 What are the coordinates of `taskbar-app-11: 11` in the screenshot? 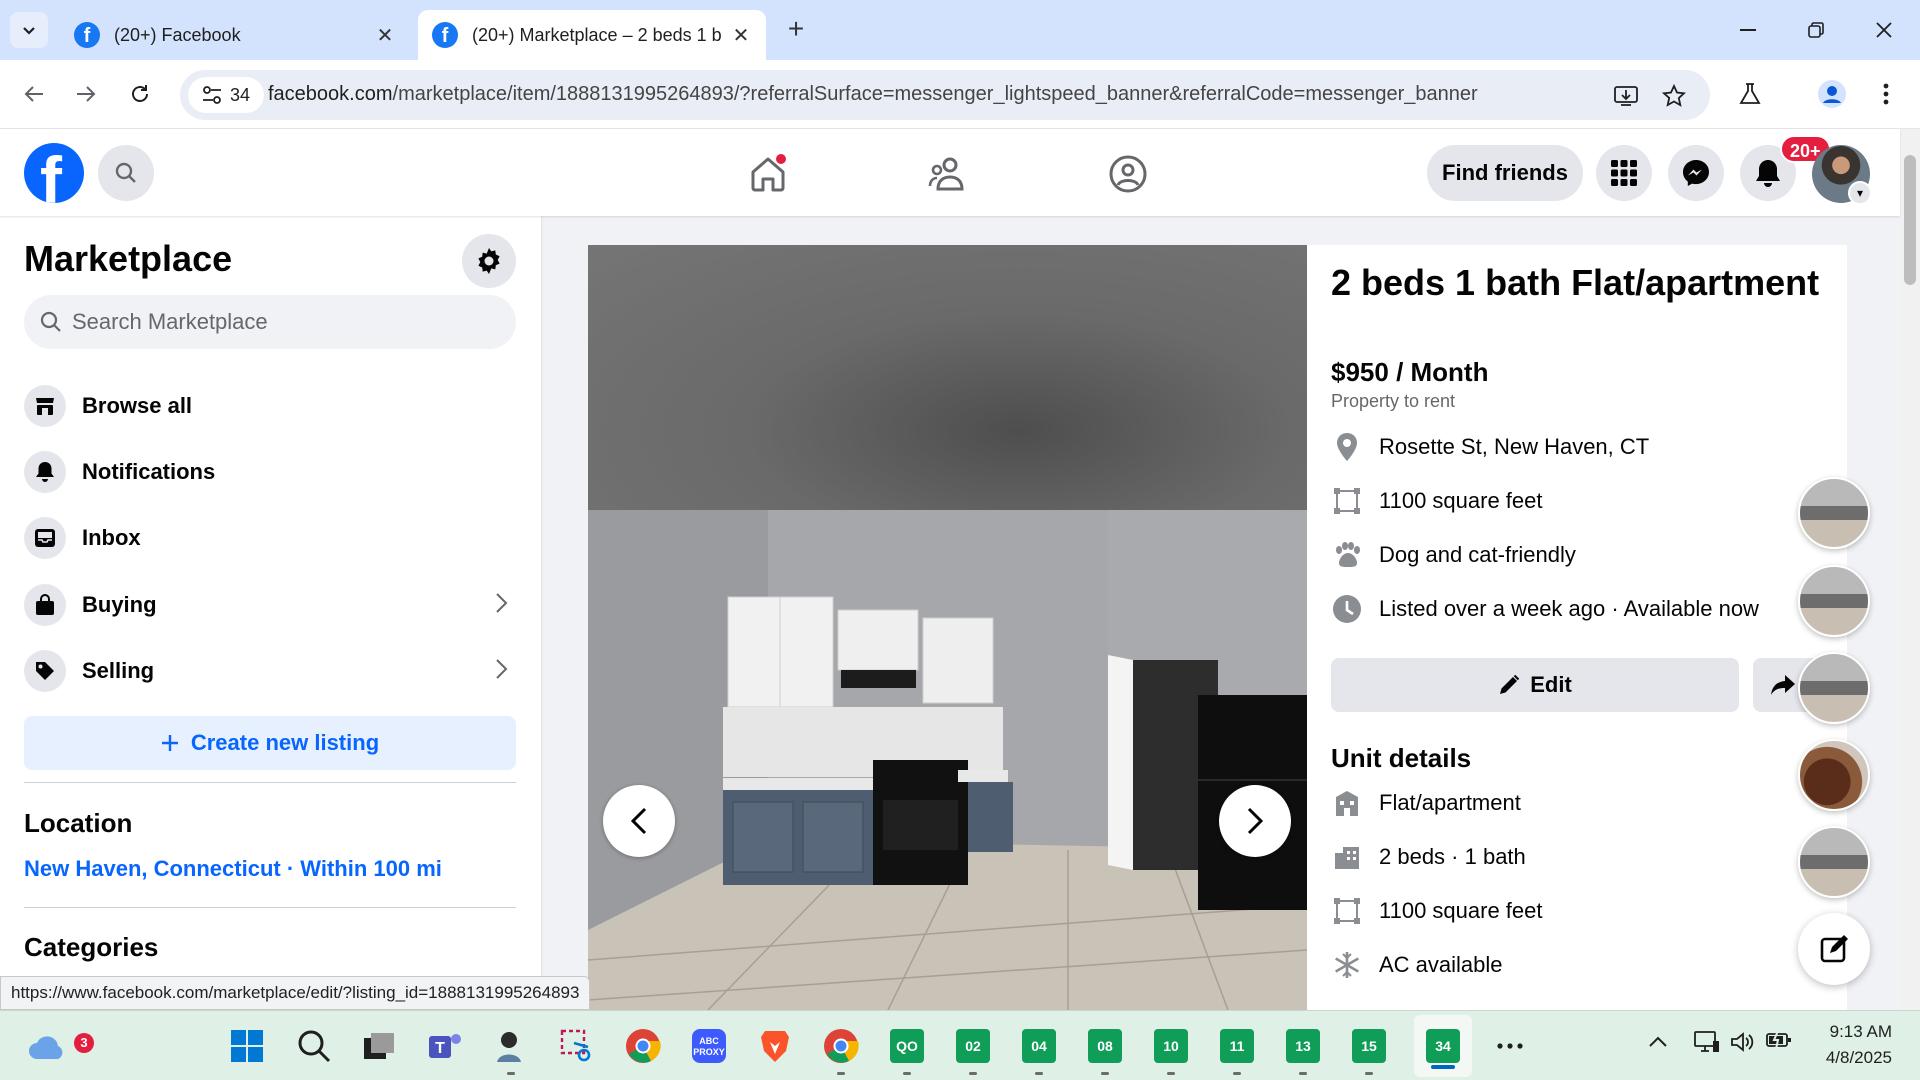 It's located at (1237, 1050).